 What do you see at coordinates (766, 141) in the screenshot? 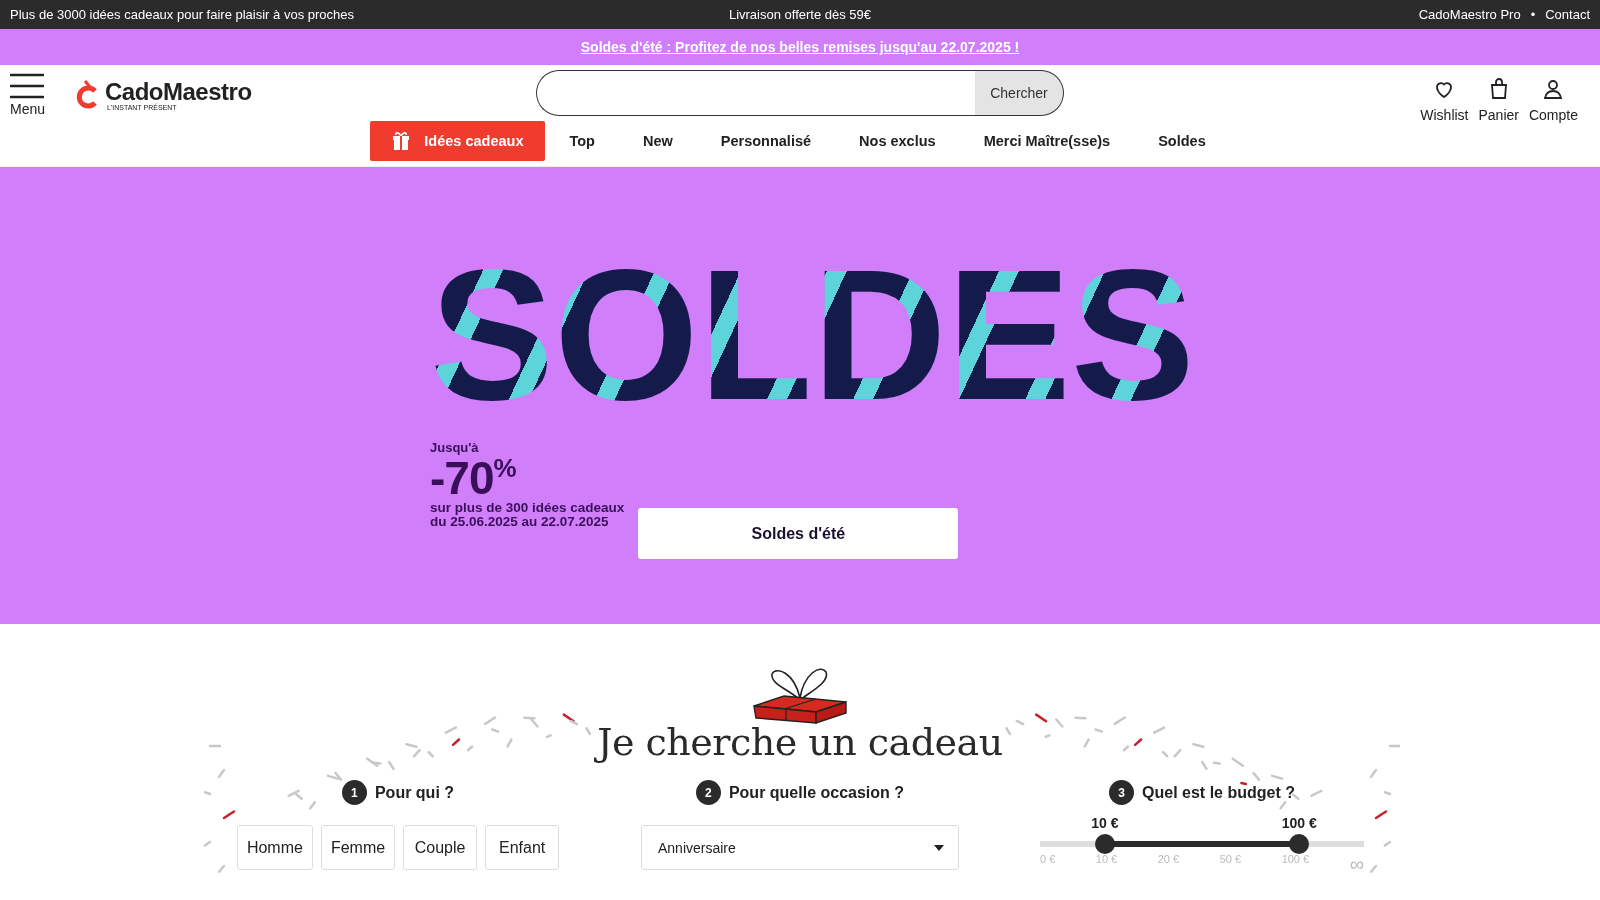
I see `nav-link: Personnalisé` at bounding box center [766, 141].